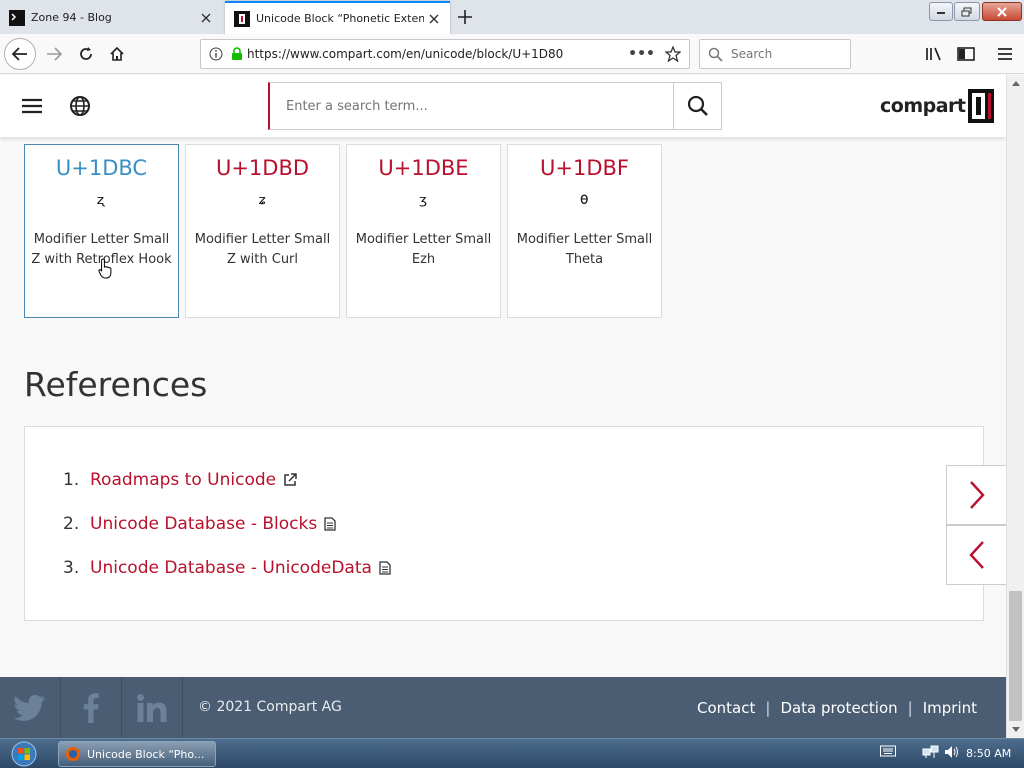 This screenshot has width=1024, height=768. What do you see at coordinates (934, 54) in the screenshot?
I see `library-icon` at bounding box center [934, 54].